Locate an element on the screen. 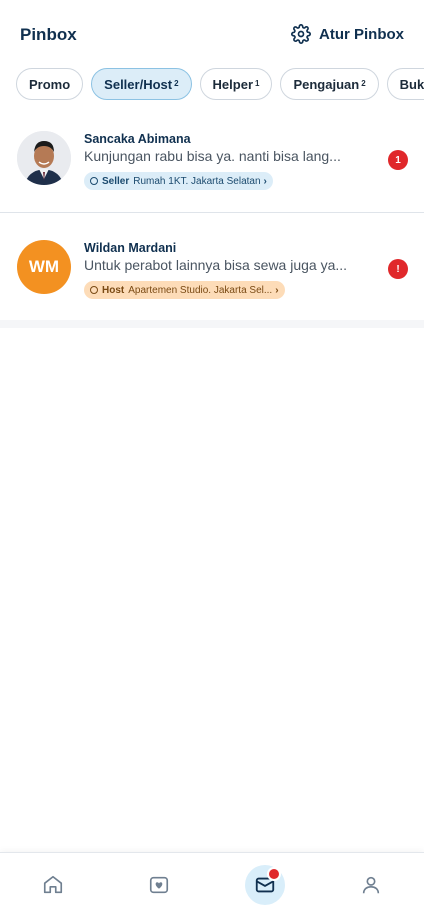  chip-role: Host is located at coordinates (113, 290).